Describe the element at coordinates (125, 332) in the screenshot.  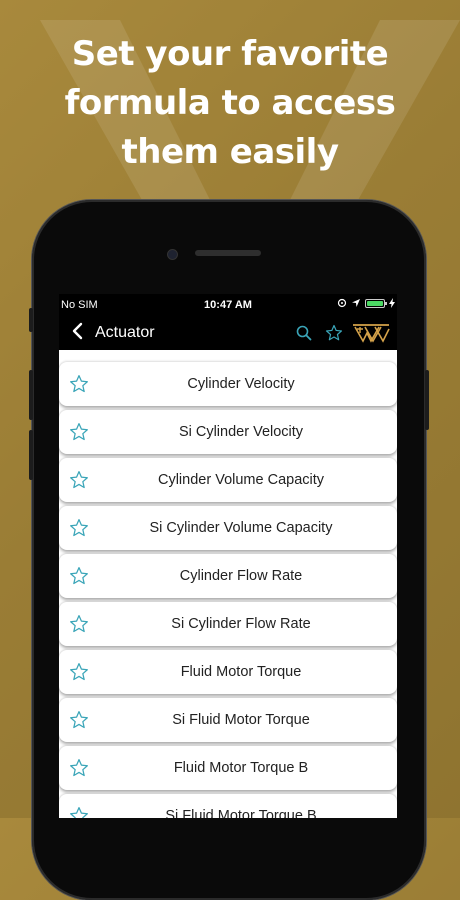
I see `nav-title: Actuator` at that location.